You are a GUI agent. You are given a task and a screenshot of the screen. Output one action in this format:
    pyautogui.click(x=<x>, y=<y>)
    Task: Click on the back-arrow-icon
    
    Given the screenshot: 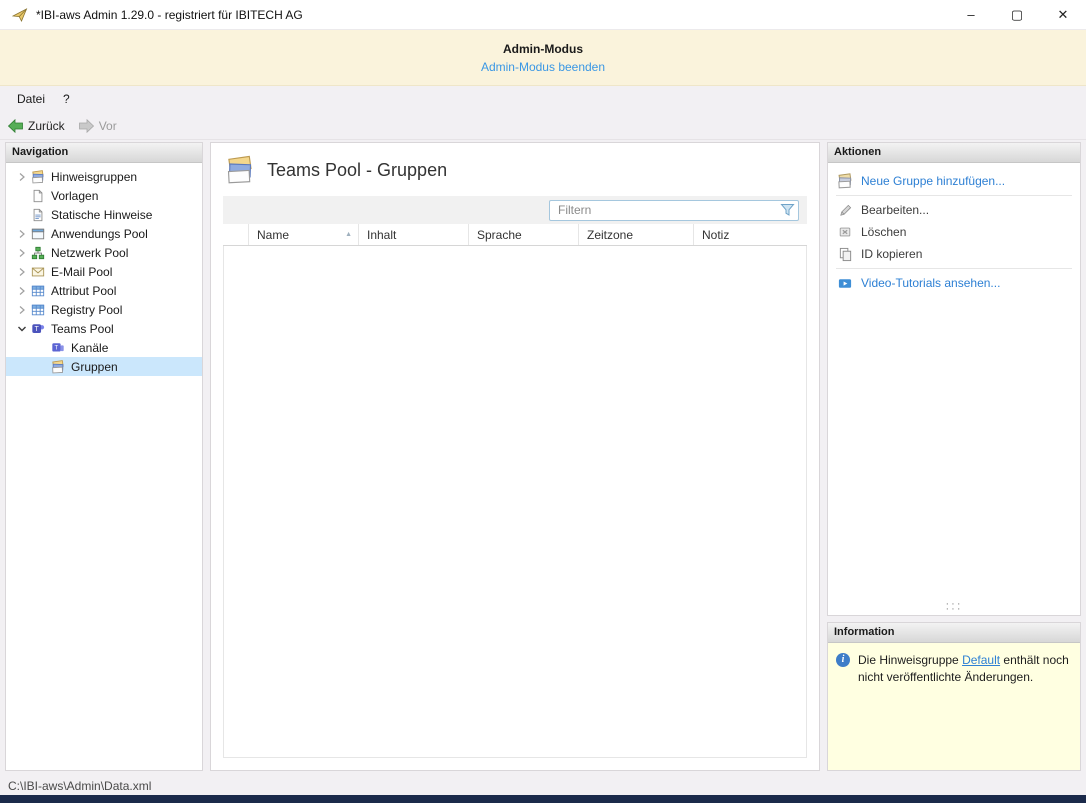 What is the action you would take?
    pyautogui.click(x=15, y=125)
    